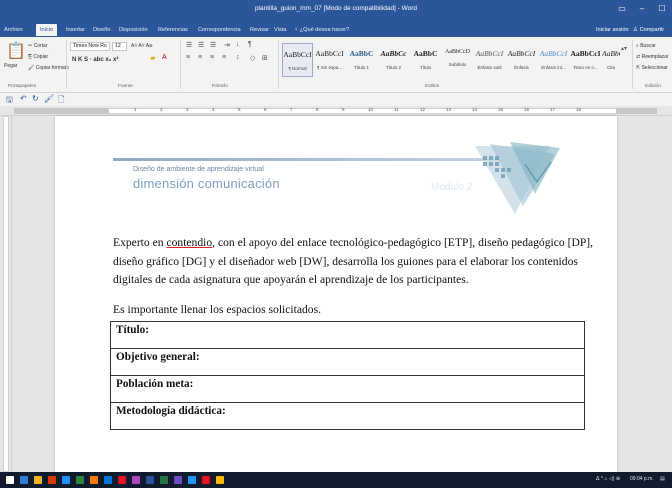 This screenshot has height=488, width=672. What do you see at coordinates (150, 480) in the screenshot?
I see `word-icon` at bounding box center [150, 480].